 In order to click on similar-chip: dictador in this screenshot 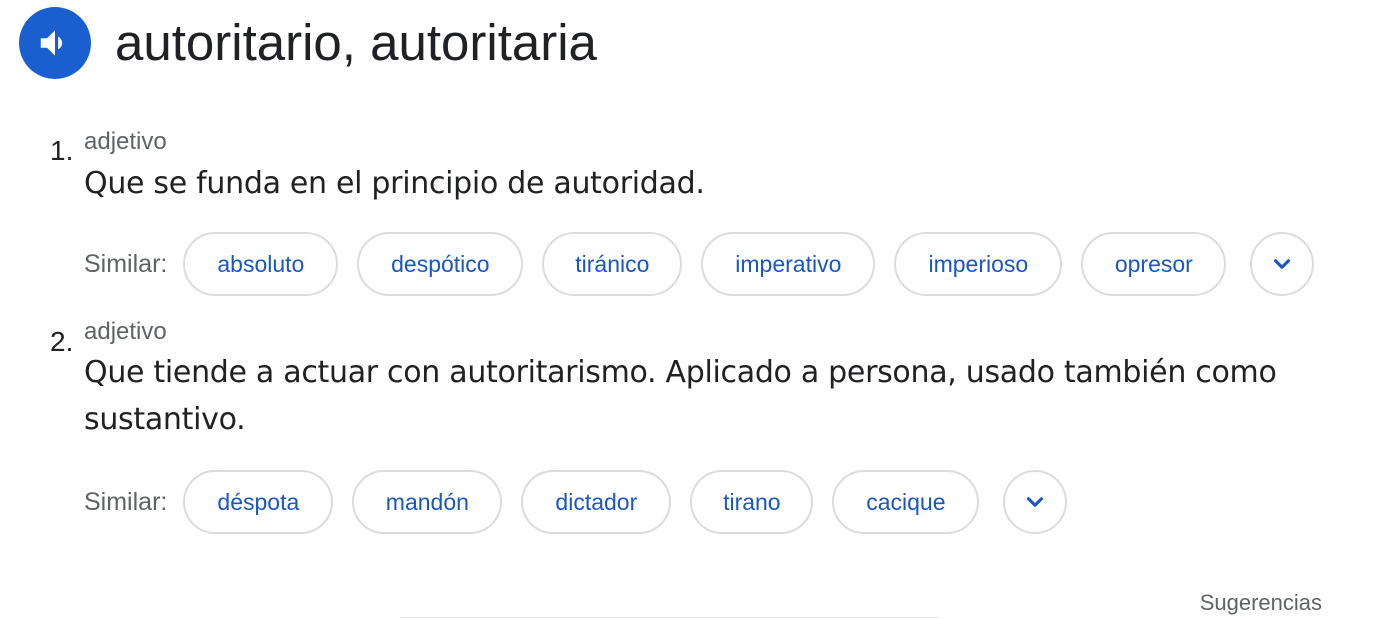, I will do `click(596, 502)`.